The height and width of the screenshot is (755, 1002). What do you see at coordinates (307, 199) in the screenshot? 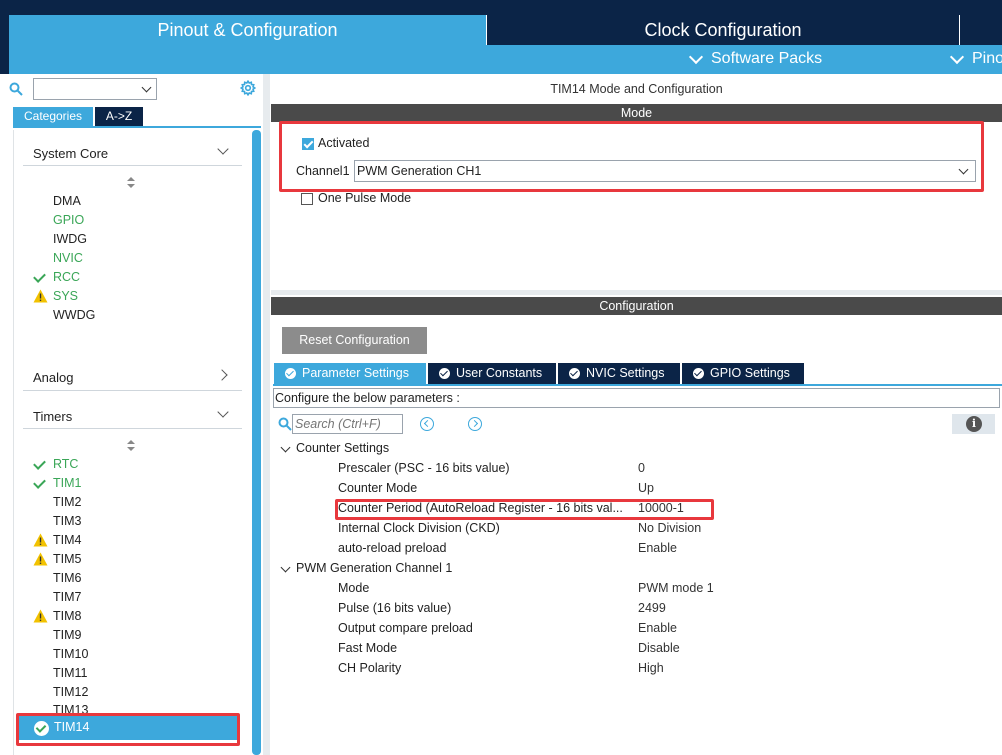
I see `one-pulse-mode-checkbox` at bounding box center [307, 199].